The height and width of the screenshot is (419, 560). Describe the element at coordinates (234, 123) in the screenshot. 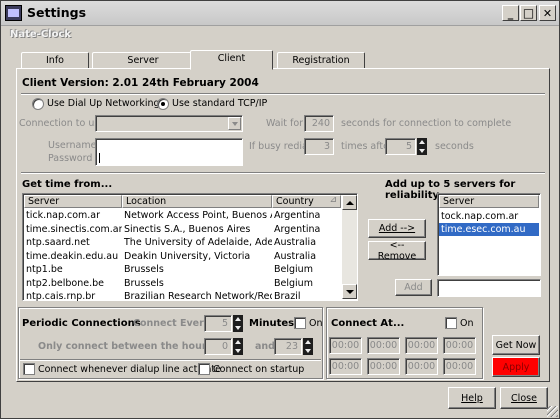

I see `chevron-down-icon` at that location.